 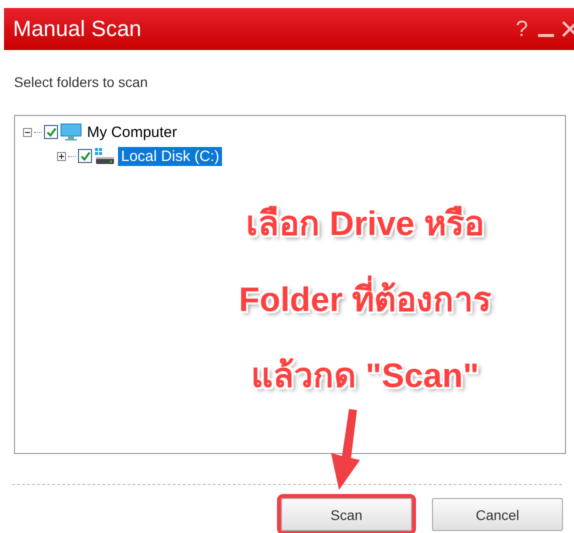 I want to click on tree-item: Local Disk (C:), so click(x=170, y=156).